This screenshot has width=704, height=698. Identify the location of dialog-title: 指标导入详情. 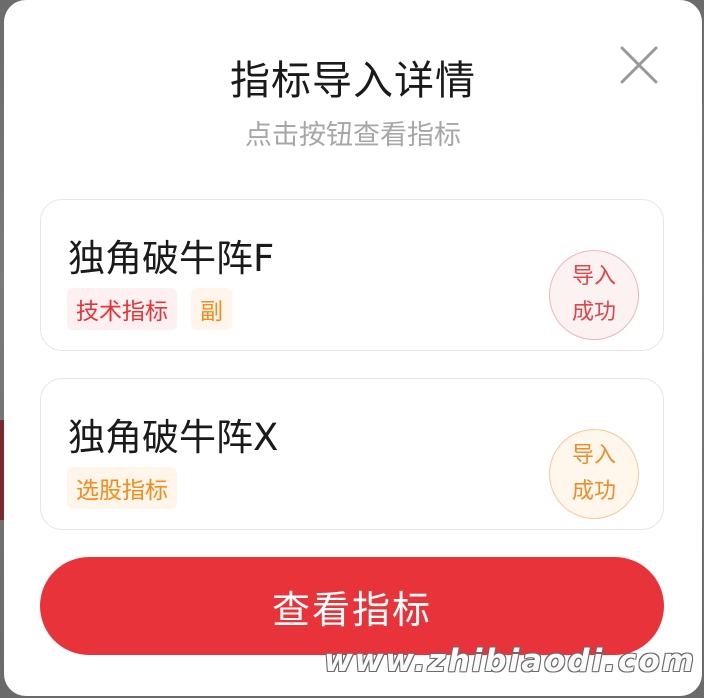
(353, 81).